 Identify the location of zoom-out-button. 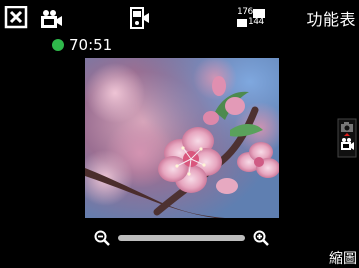
(102, 238).